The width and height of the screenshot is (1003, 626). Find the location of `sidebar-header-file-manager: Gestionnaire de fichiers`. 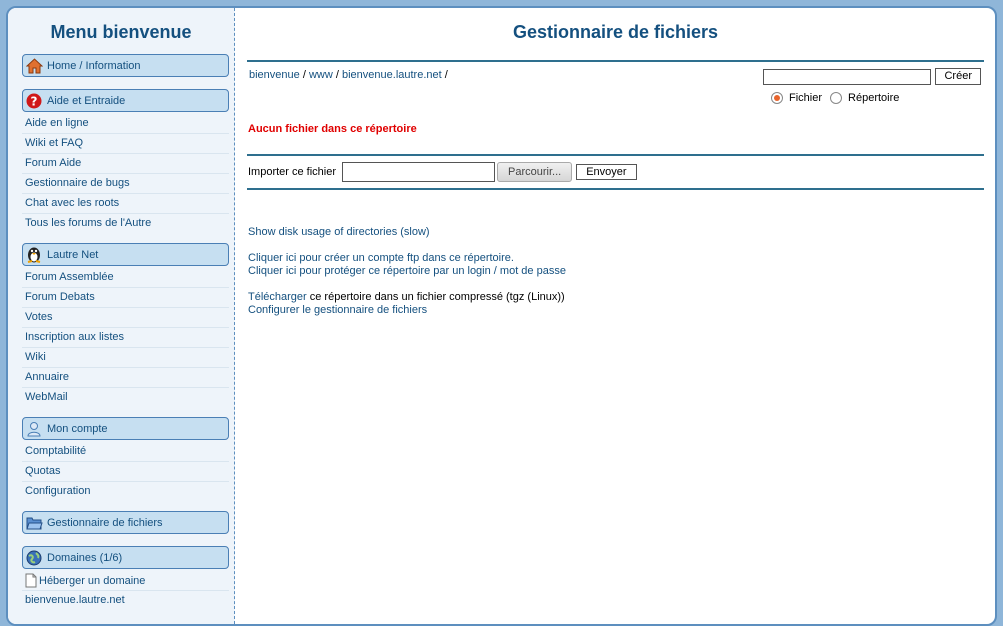

sidebar-header-file-manager: Gestionnaire de fichiers is located at coordinates (125, 522).